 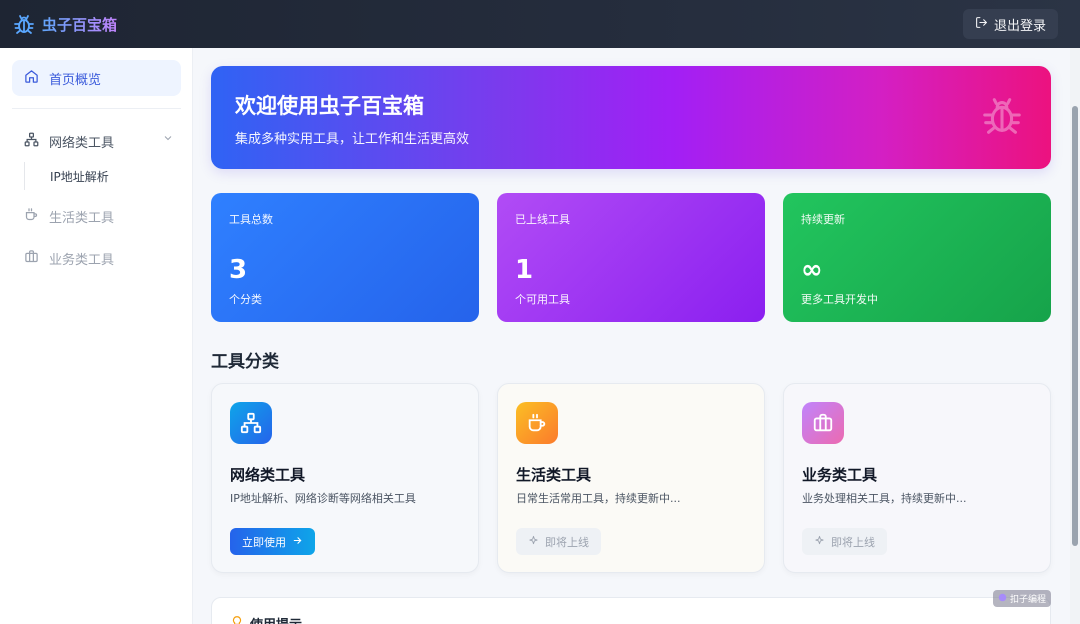 I want to click on logout-button: 退出登录, so click(x=1010, y=24).